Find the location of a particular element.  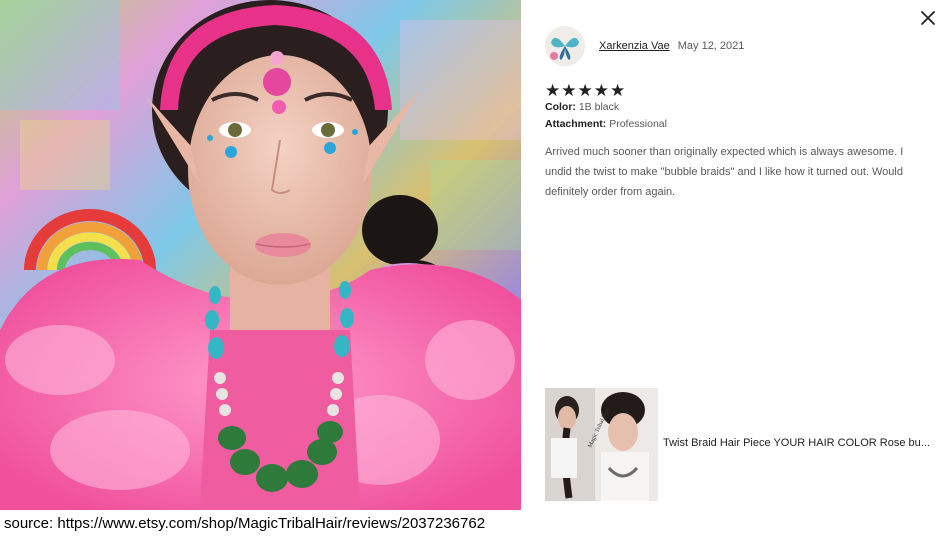

color-attribute: Color: 1B black is located at coordinates (582, 107).